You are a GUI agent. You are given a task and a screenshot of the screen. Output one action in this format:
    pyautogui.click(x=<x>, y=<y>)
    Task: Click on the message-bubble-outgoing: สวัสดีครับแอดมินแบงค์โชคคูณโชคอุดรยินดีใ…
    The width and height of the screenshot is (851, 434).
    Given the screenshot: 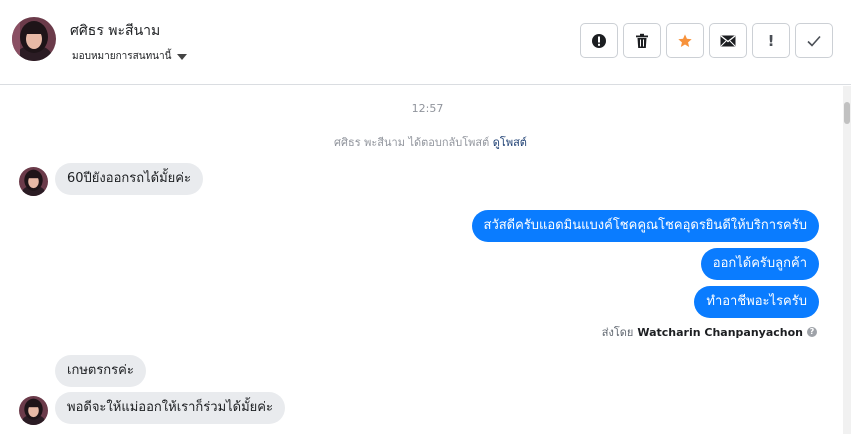 What is the action you would take?
    pyautogui.click(x=645, y=226)
    